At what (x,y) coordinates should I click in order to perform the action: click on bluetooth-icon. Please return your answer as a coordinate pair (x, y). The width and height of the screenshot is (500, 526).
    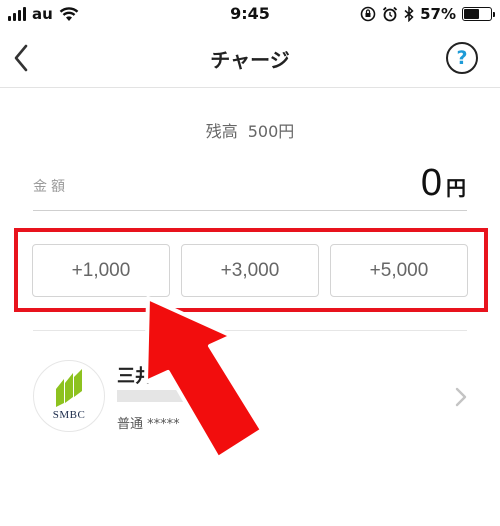
    Looking at the image, I should click on (409, 14).